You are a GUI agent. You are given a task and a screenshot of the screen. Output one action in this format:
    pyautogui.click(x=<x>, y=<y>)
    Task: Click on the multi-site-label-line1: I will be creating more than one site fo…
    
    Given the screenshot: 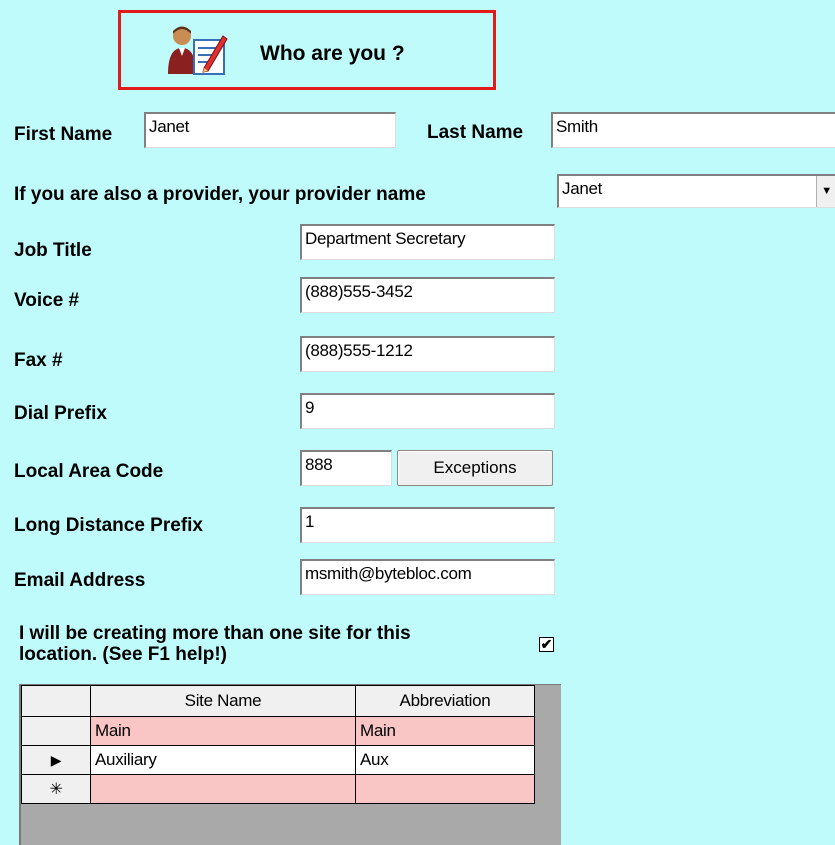 What is the action you would take?
    pyautogui.click(x=215, y=633)
    